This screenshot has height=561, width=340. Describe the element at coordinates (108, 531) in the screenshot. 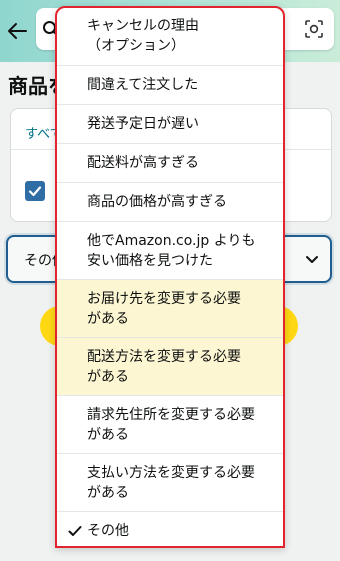

I see `option-label: その他` at that location.